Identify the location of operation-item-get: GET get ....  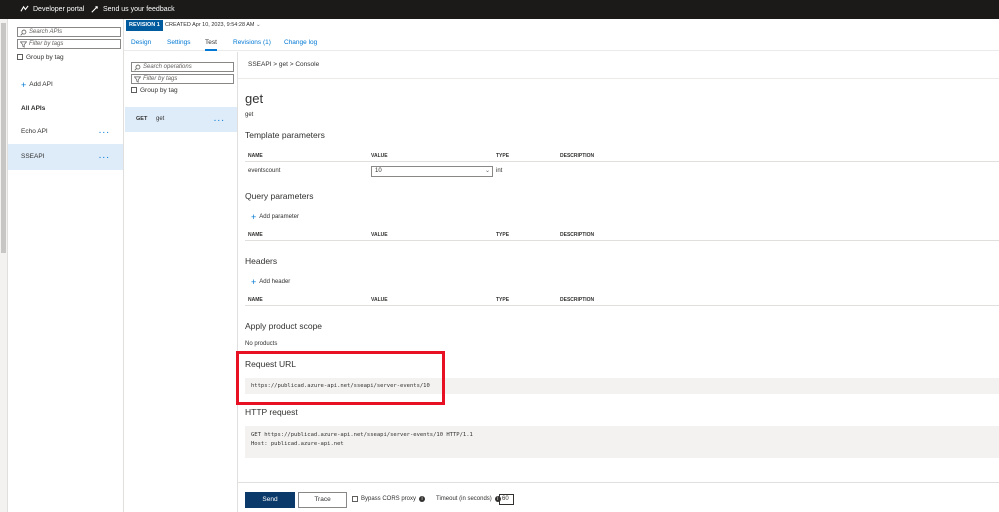
(181, 119).